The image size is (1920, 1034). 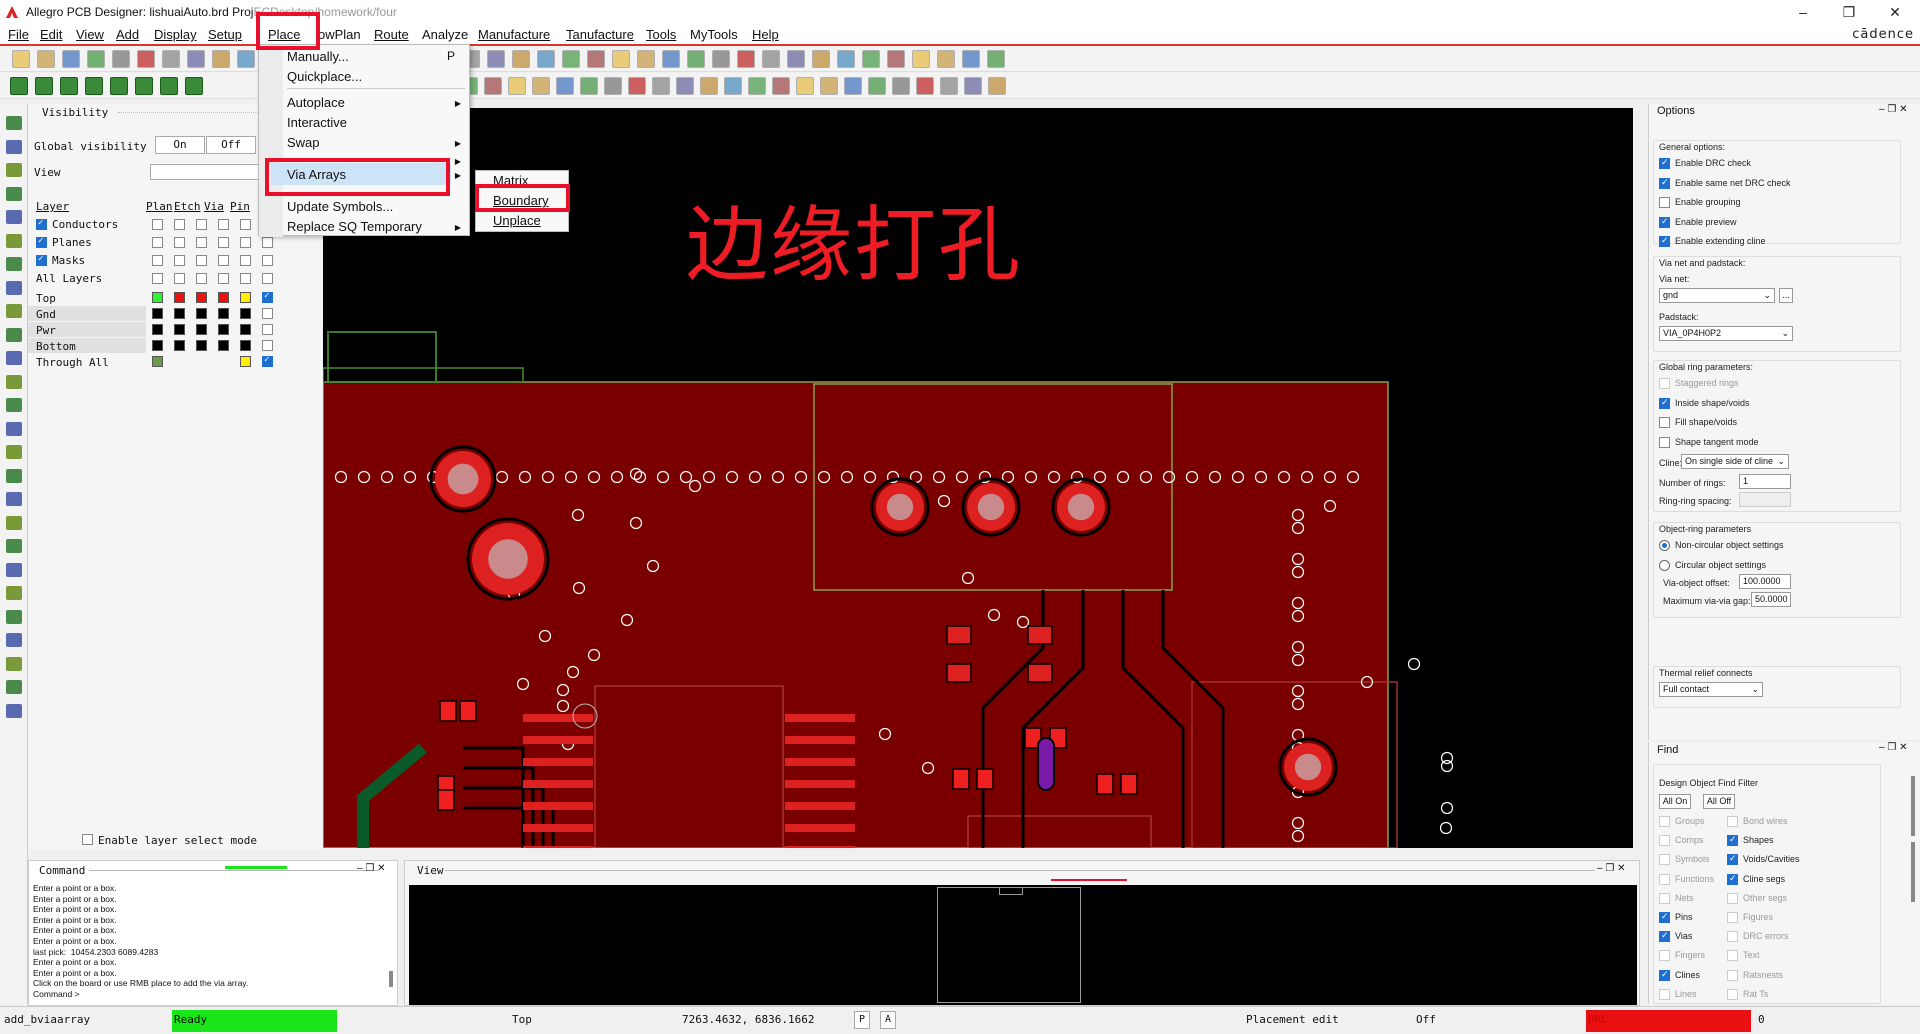 What do you see at coordinates (517, 220) in the screenshot?
I see `submenu-unplace: Unplace` at bounding box center [517, 220].